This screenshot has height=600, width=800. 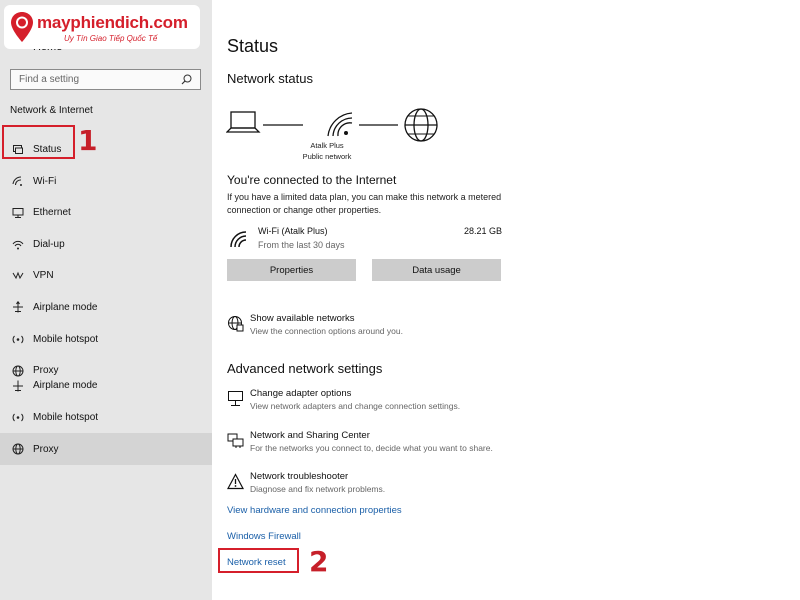 I want to click on vpn-icon, so click(x=17, y=275).